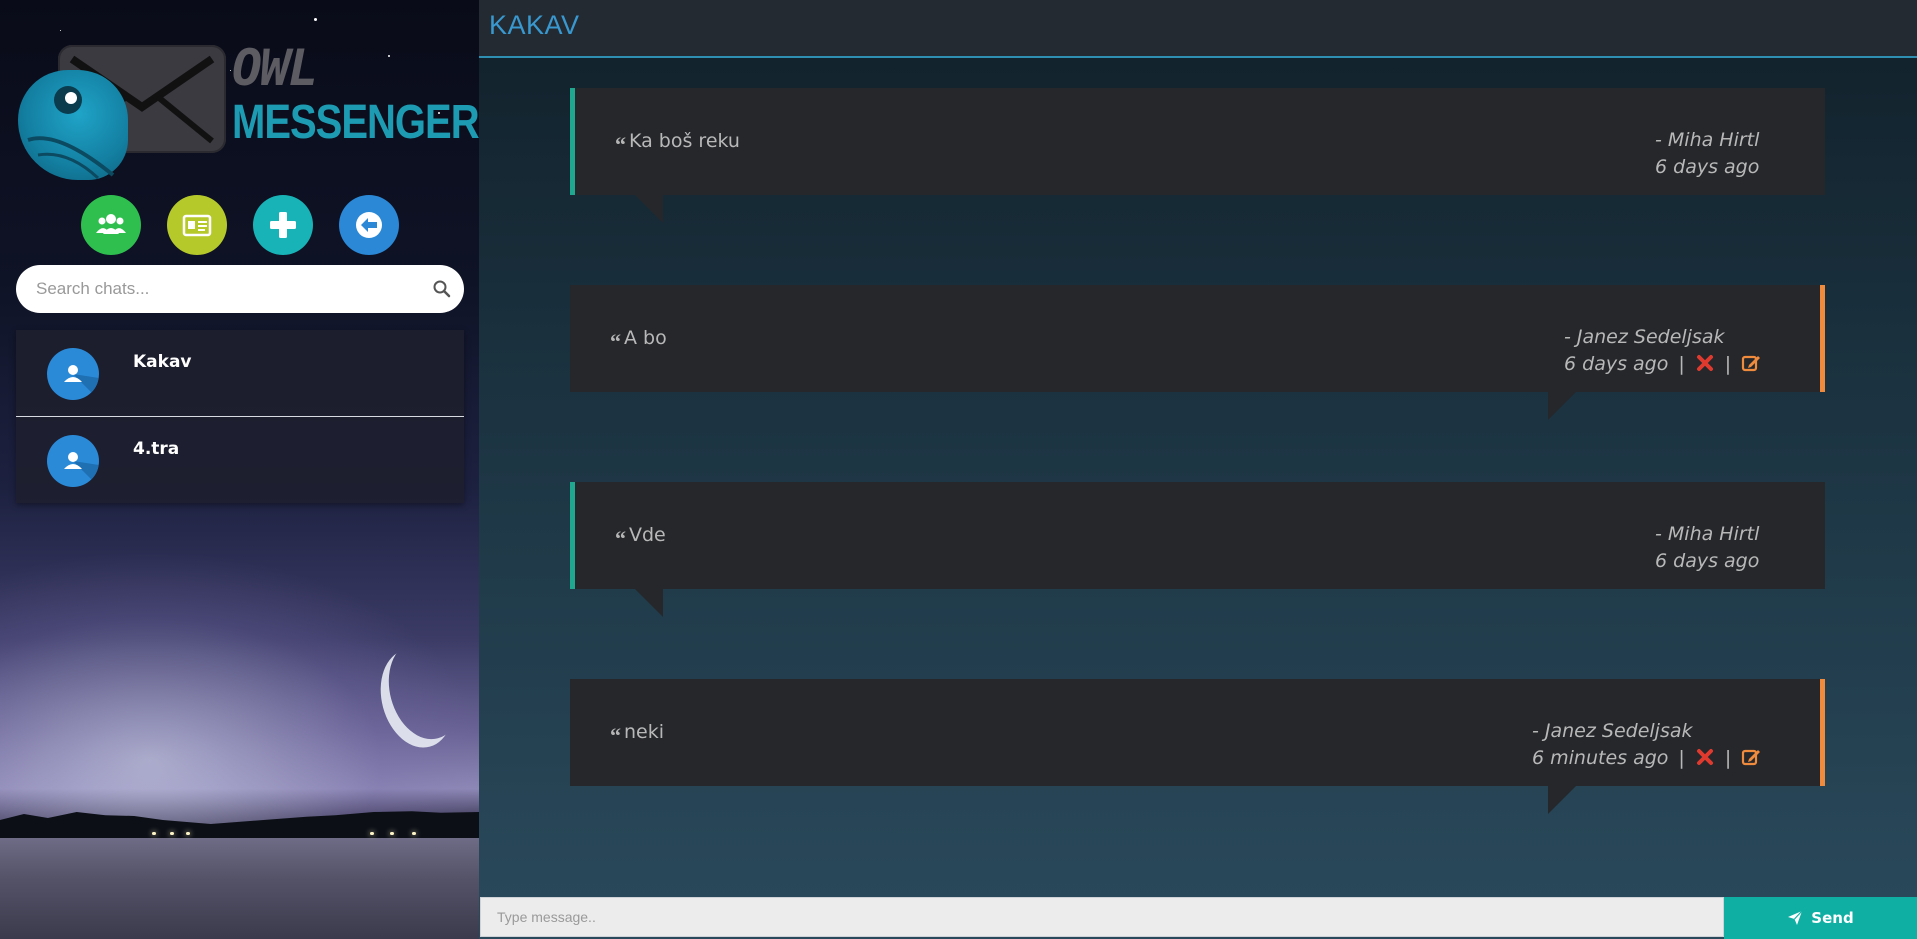  I want to click on chat-name: 4.tra, so click(156, 449).